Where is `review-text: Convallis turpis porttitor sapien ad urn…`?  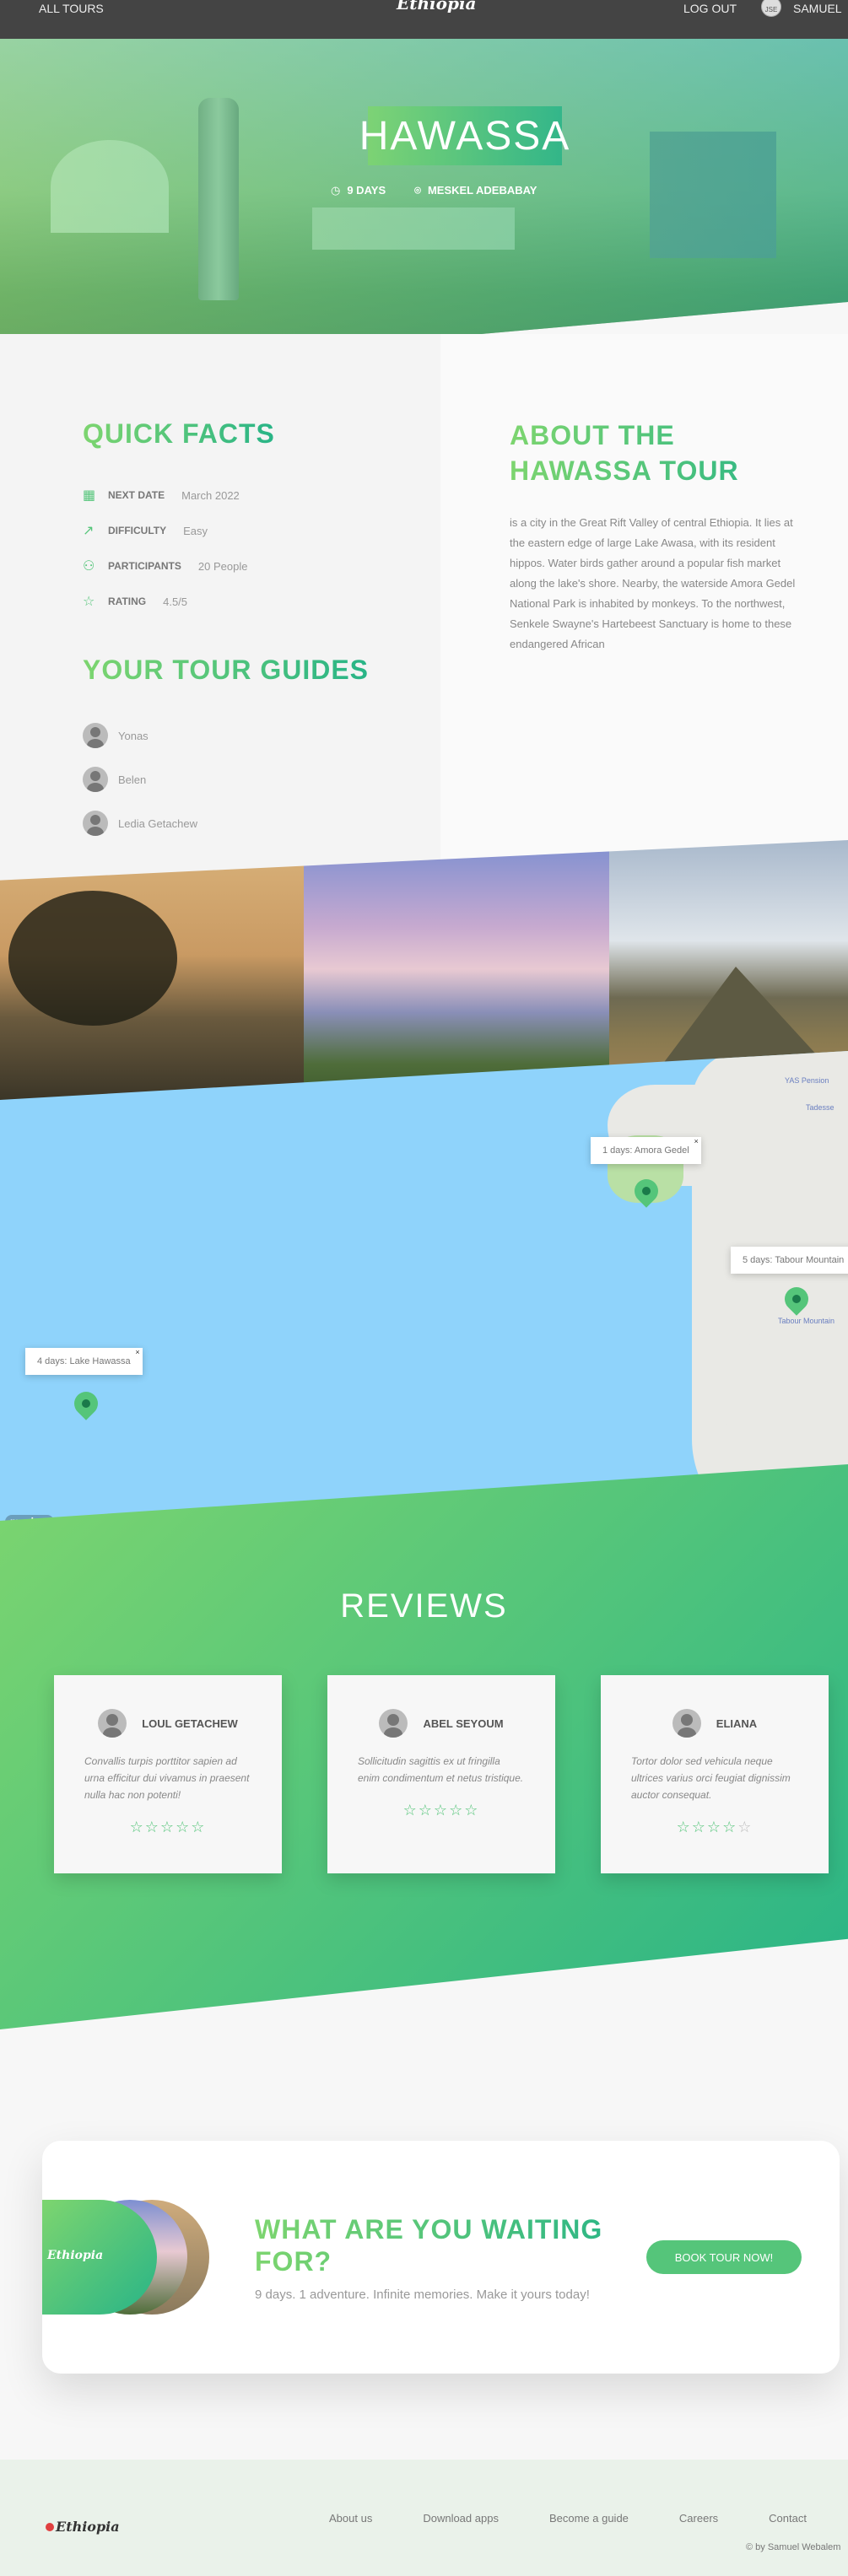
review-text: Convallis turpis porttitor sapien ad urn… is located at coordinates (167, 1778).